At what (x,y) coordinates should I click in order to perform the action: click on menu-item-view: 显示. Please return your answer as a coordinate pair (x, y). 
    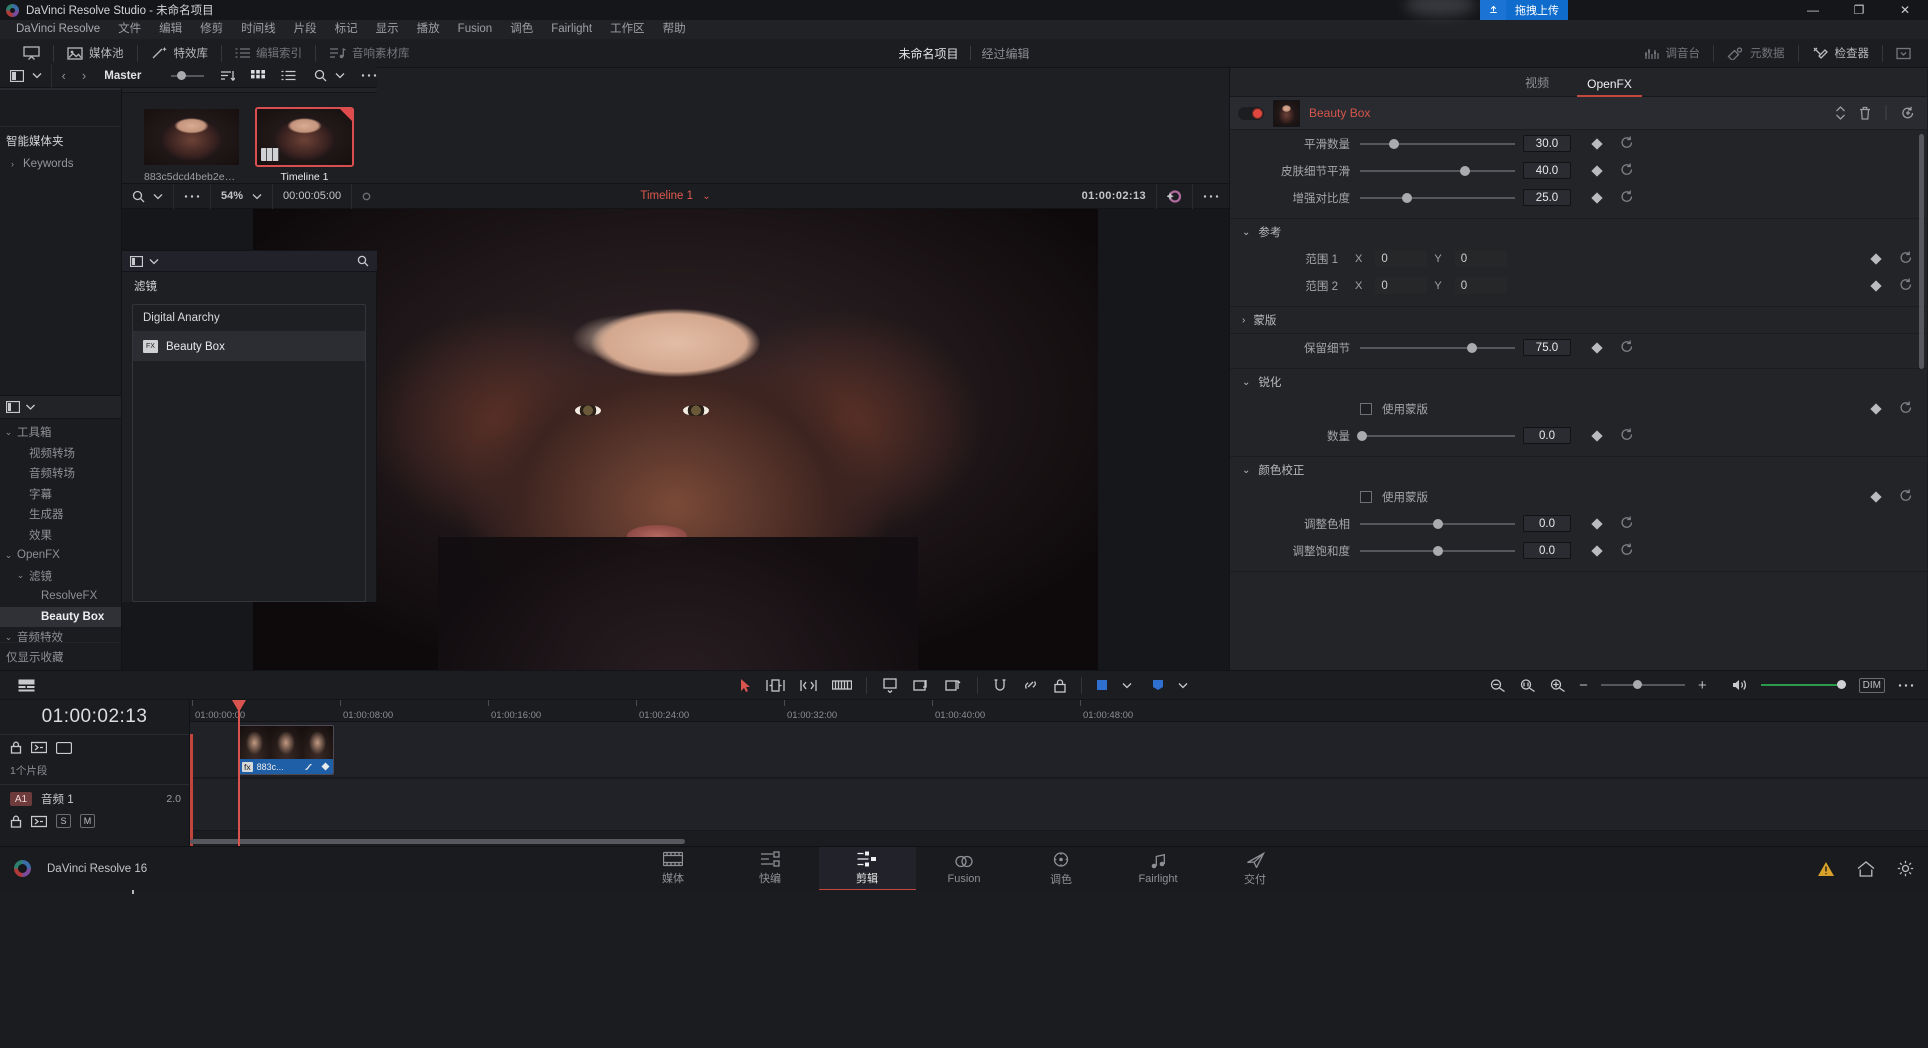
    Looking at the image, I should click on (387, 29).